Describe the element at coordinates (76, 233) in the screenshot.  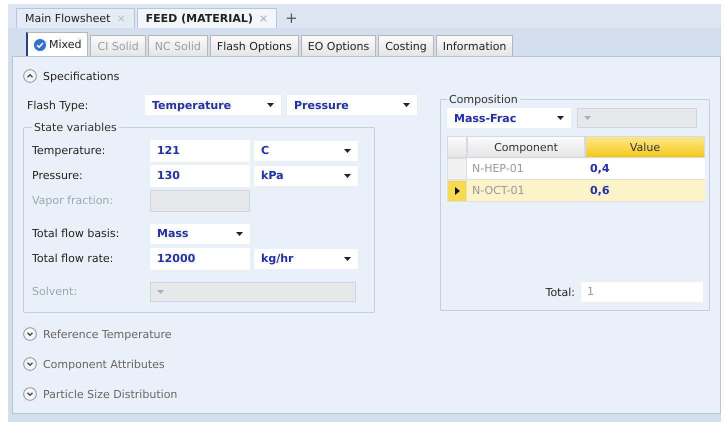
I see `field-label: Total flow basis:` at that location.